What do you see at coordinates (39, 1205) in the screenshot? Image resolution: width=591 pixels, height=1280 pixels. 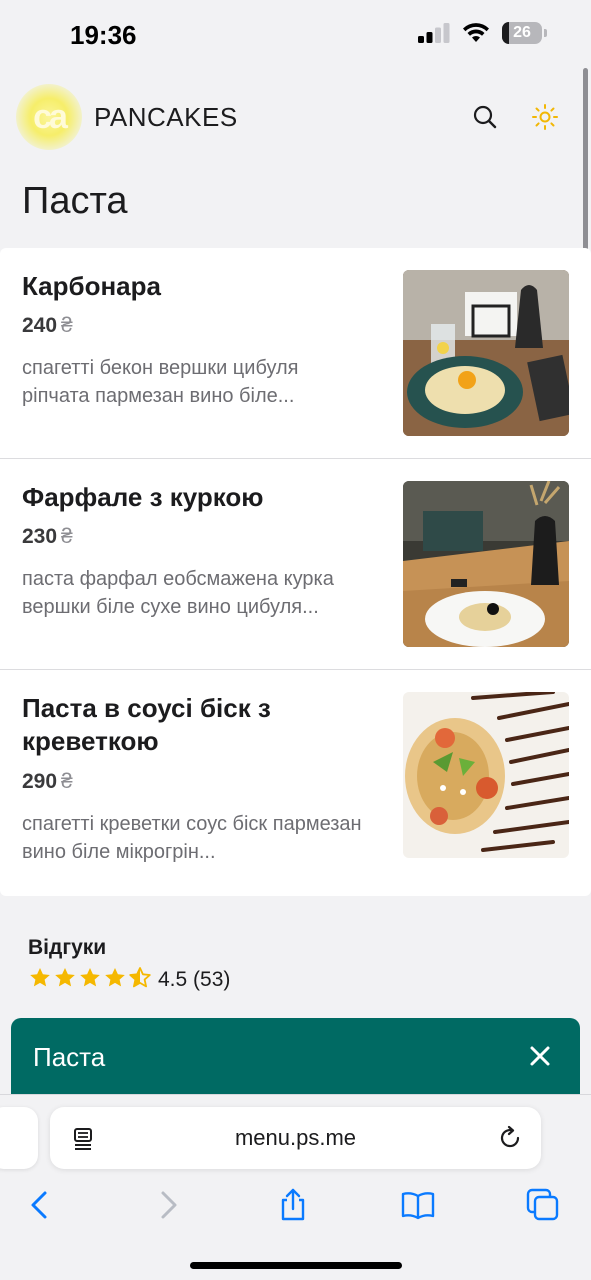 I see `back-icon` at bounding box center [39, 1205].